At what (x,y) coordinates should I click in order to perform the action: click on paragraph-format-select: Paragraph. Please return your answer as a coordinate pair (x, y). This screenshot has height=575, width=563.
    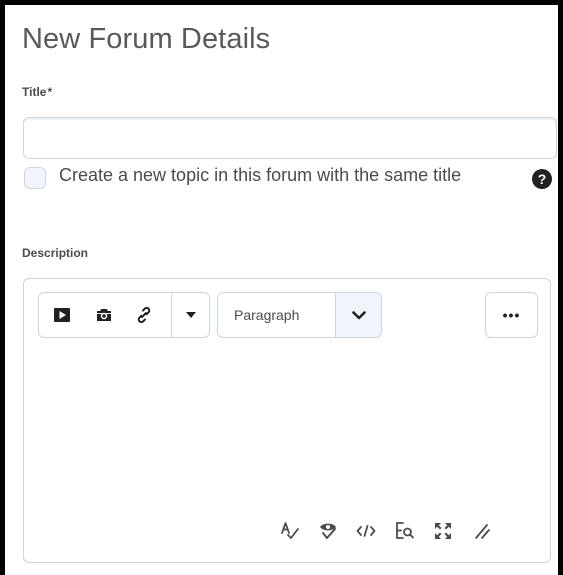
    Looking at the image, I should click on (299, 315).